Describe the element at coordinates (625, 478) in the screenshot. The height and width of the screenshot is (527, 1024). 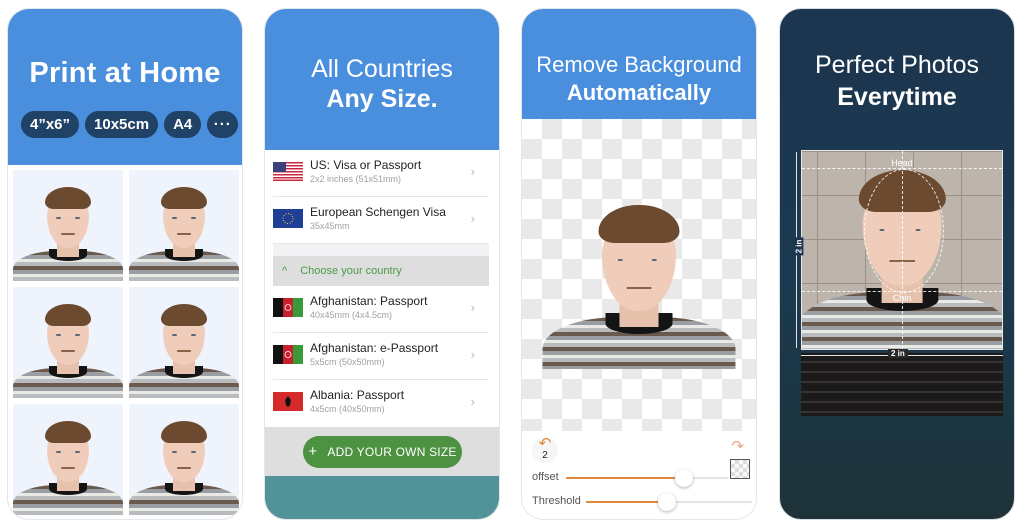
I see `offset-slider-fill` at that location.